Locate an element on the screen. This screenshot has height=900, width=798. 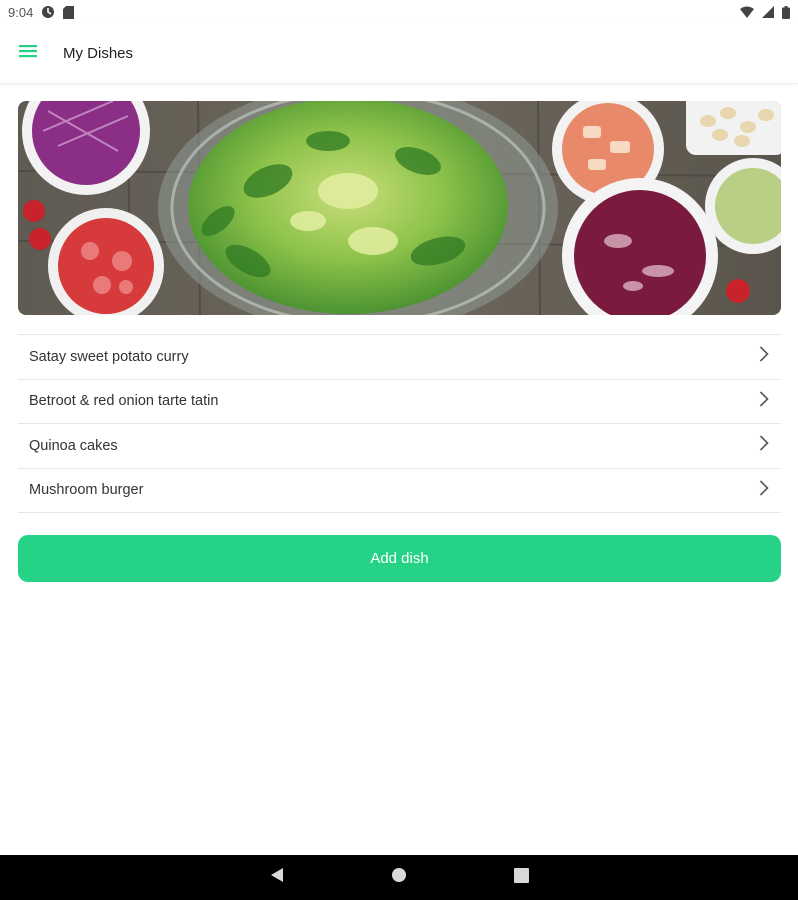
dish-label: Mushroom burger is located at coordinates (86, 490).